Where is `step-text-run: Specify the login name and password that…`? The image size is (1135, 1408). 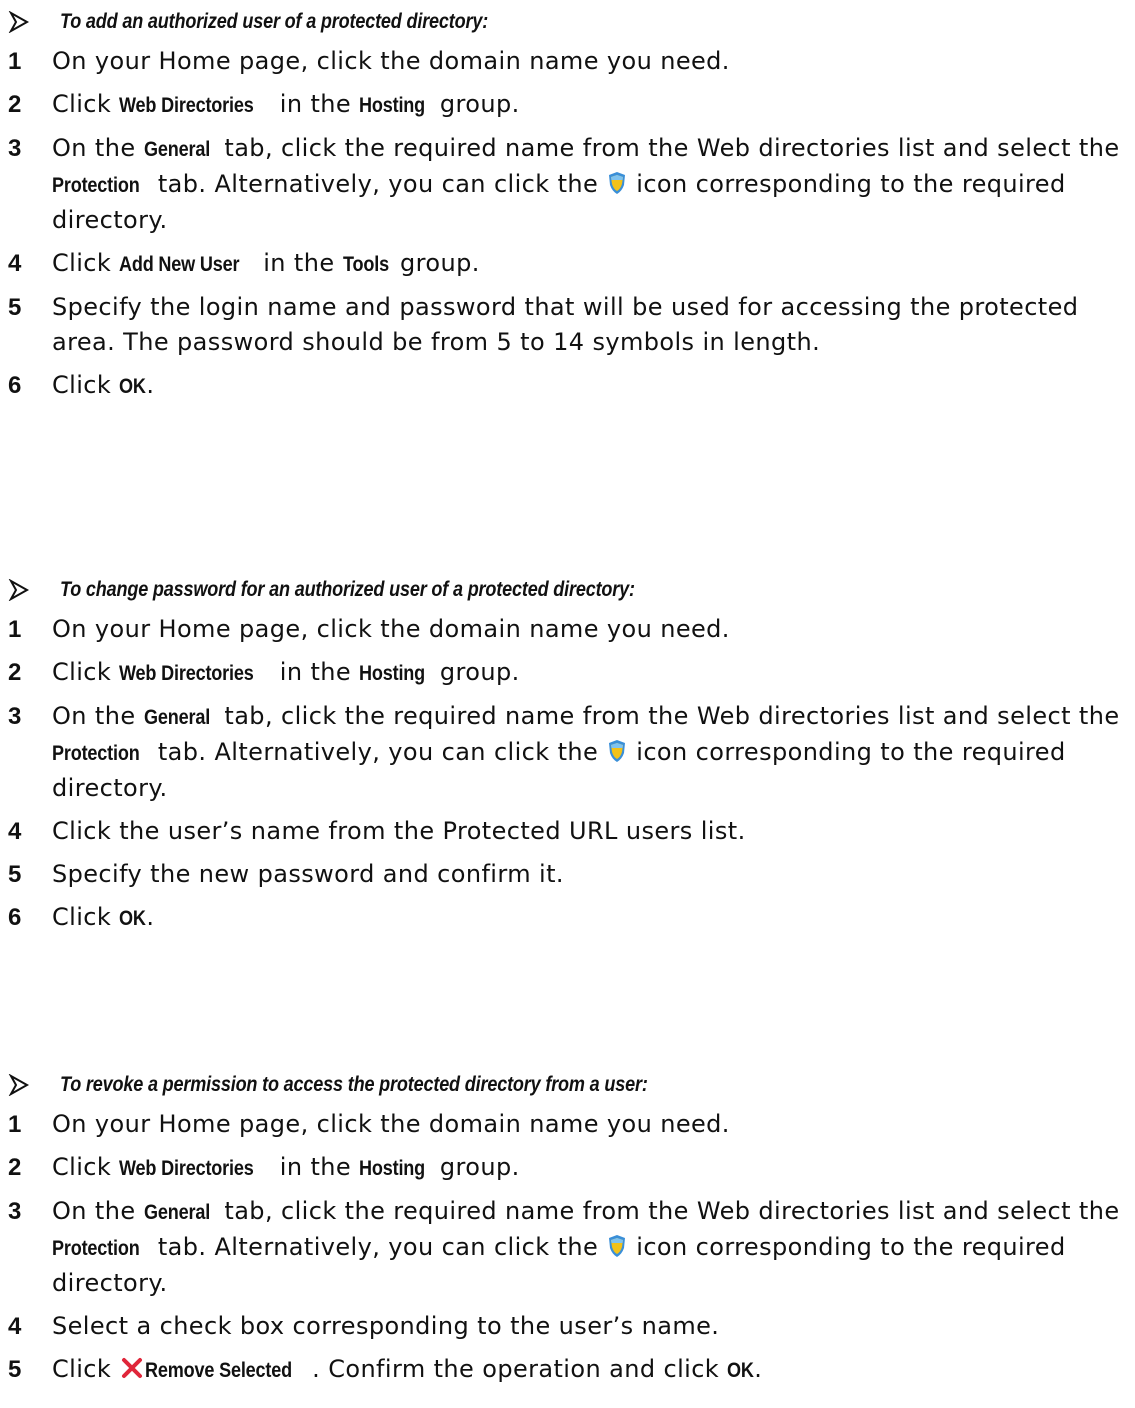 step-text-run: Specify the login name and password that… is located at coordinates (569, 324).